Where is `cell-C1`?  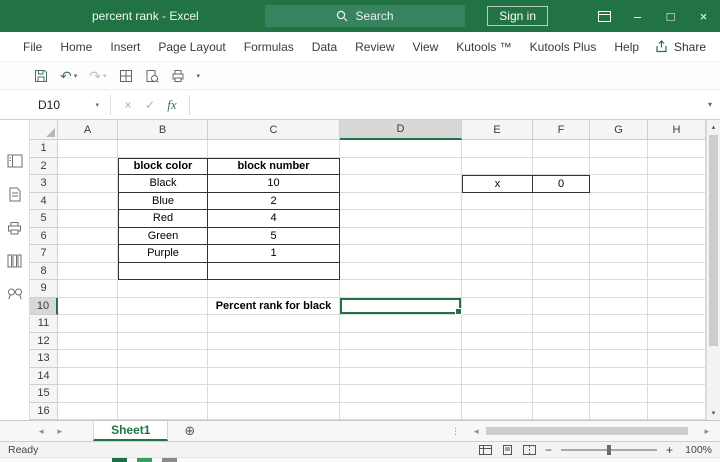 cell-C1 is located at coordinates (274, 149).